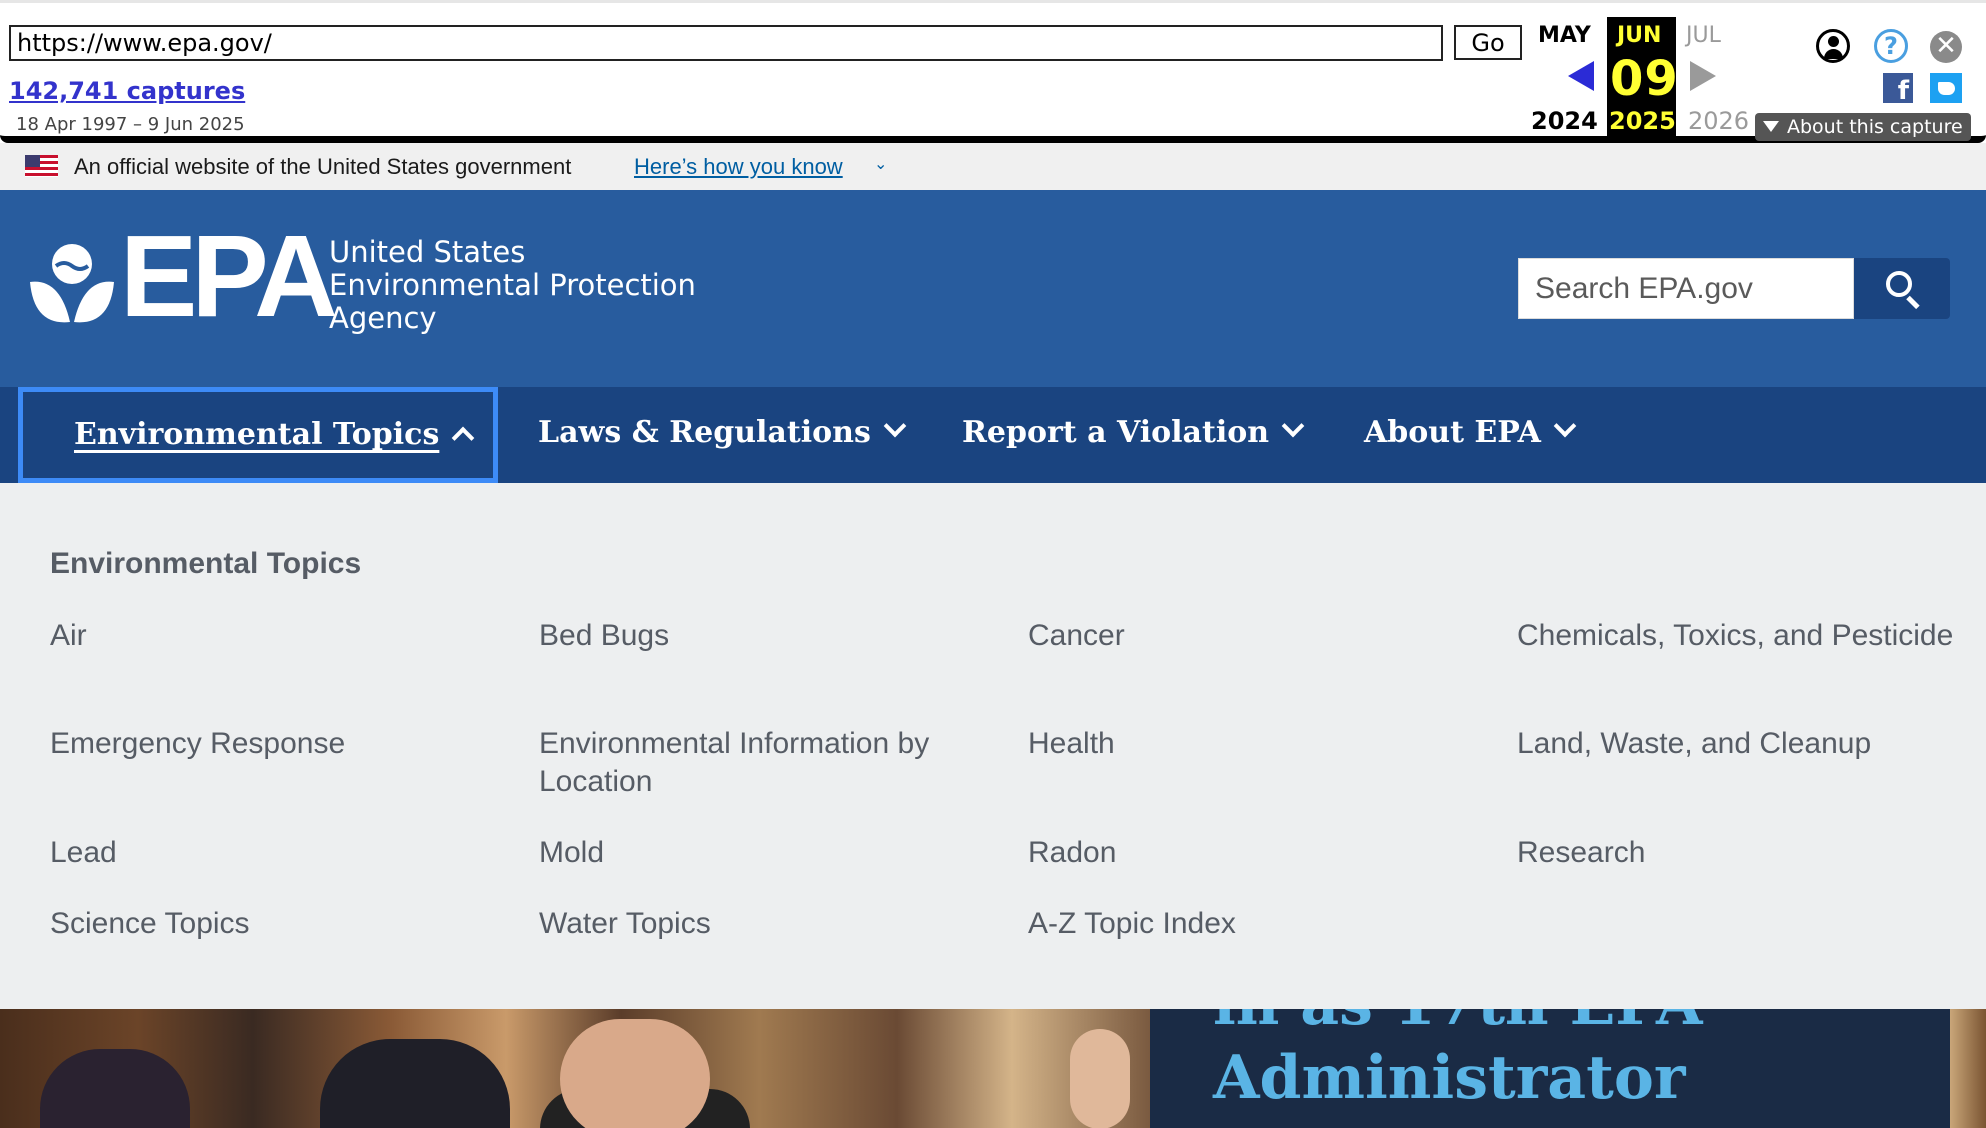  I want to click on hero-photo-edge, so click(1968, 1068).